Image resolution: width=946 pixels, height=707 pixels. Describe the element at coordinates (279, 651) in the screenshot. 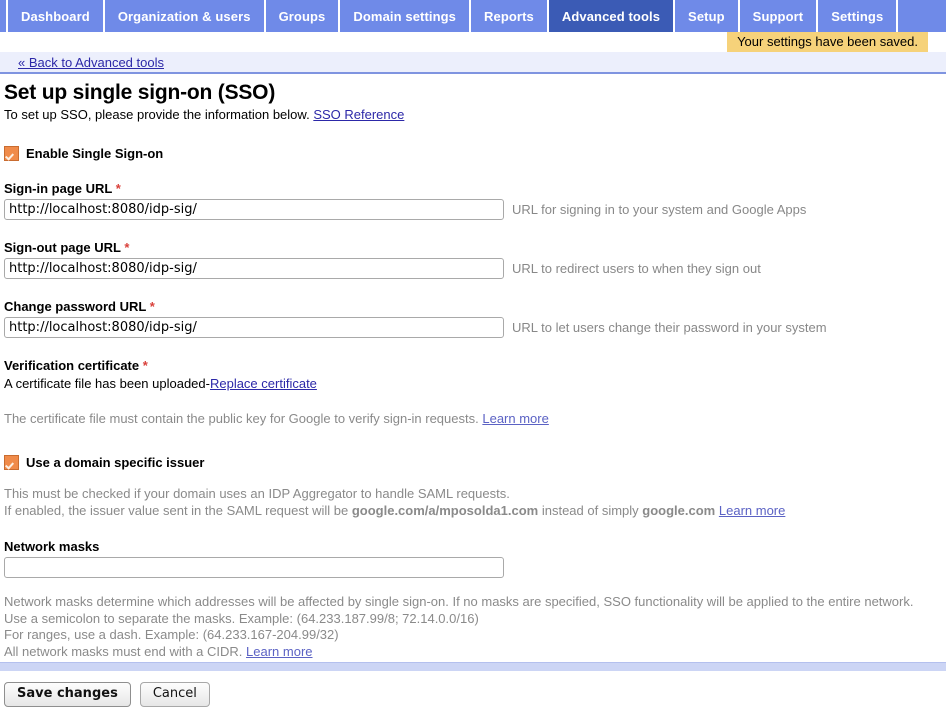

I see `network-masks-learn-more-link: Learn more` at that location.